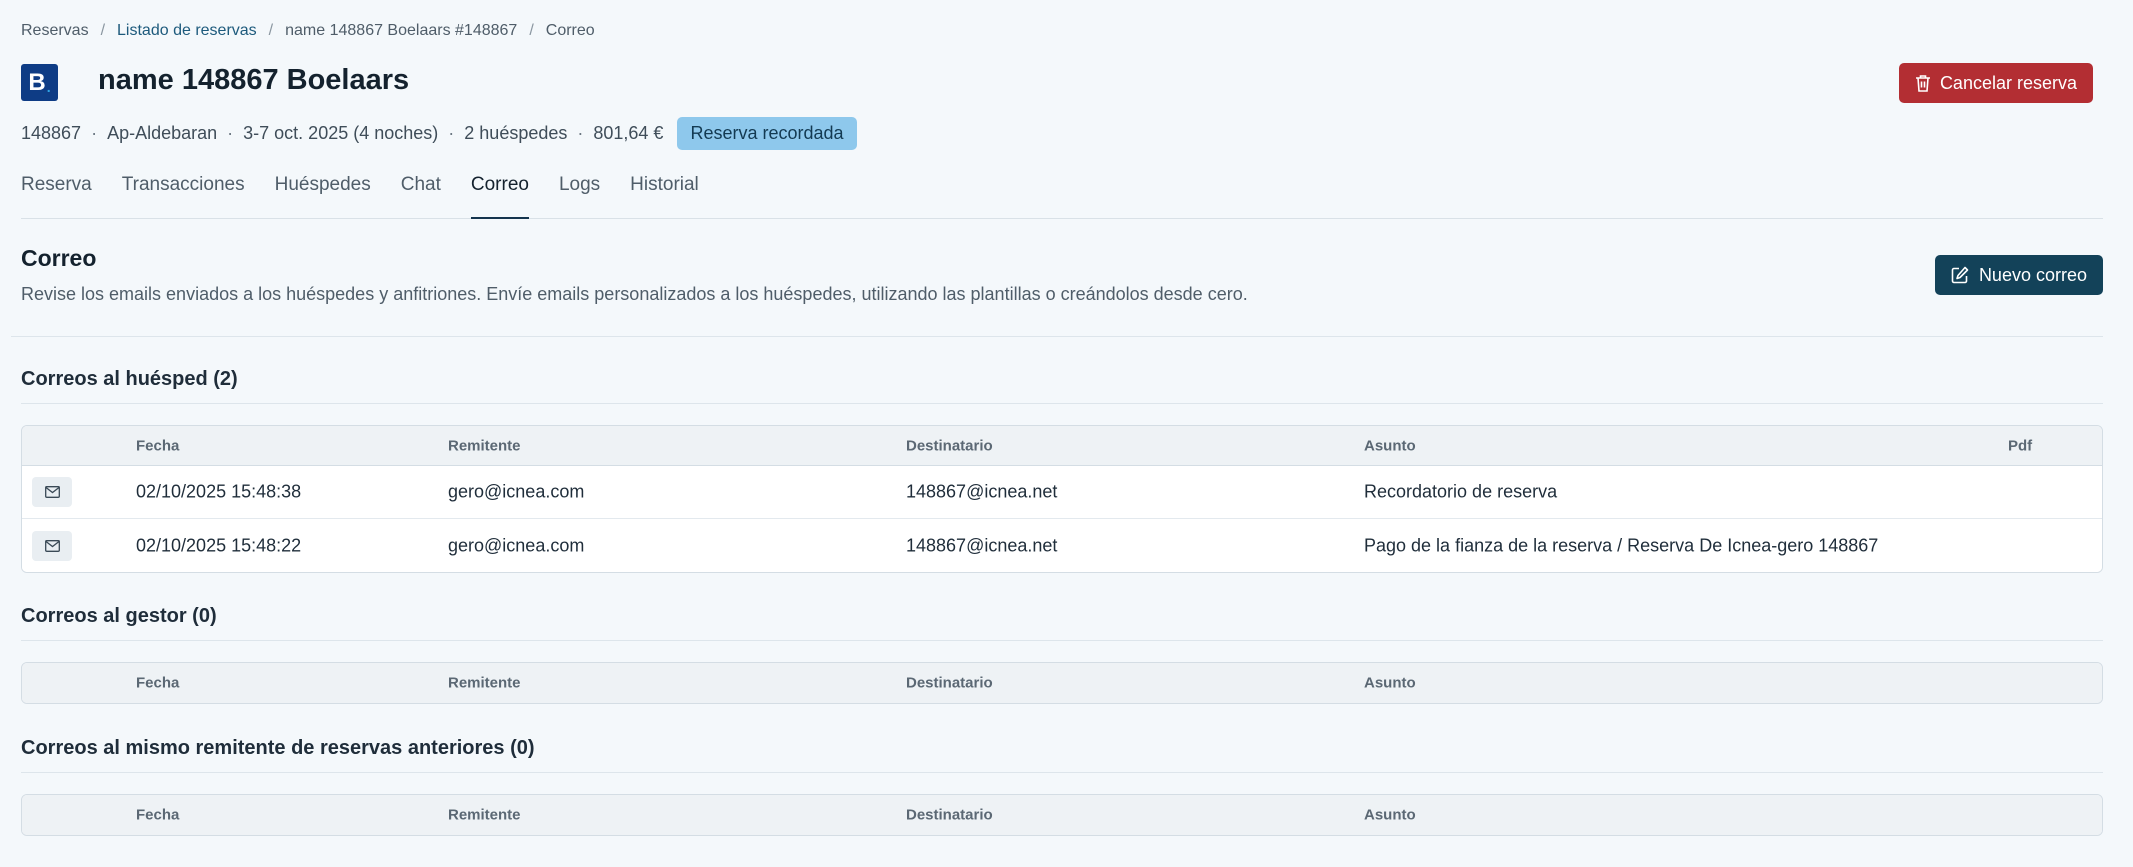  Describe the element at coordinates (1062, 446) in the screenshot. I see `table-header: Fecha Remitente Destinatario Asunto Pdf` at that location.